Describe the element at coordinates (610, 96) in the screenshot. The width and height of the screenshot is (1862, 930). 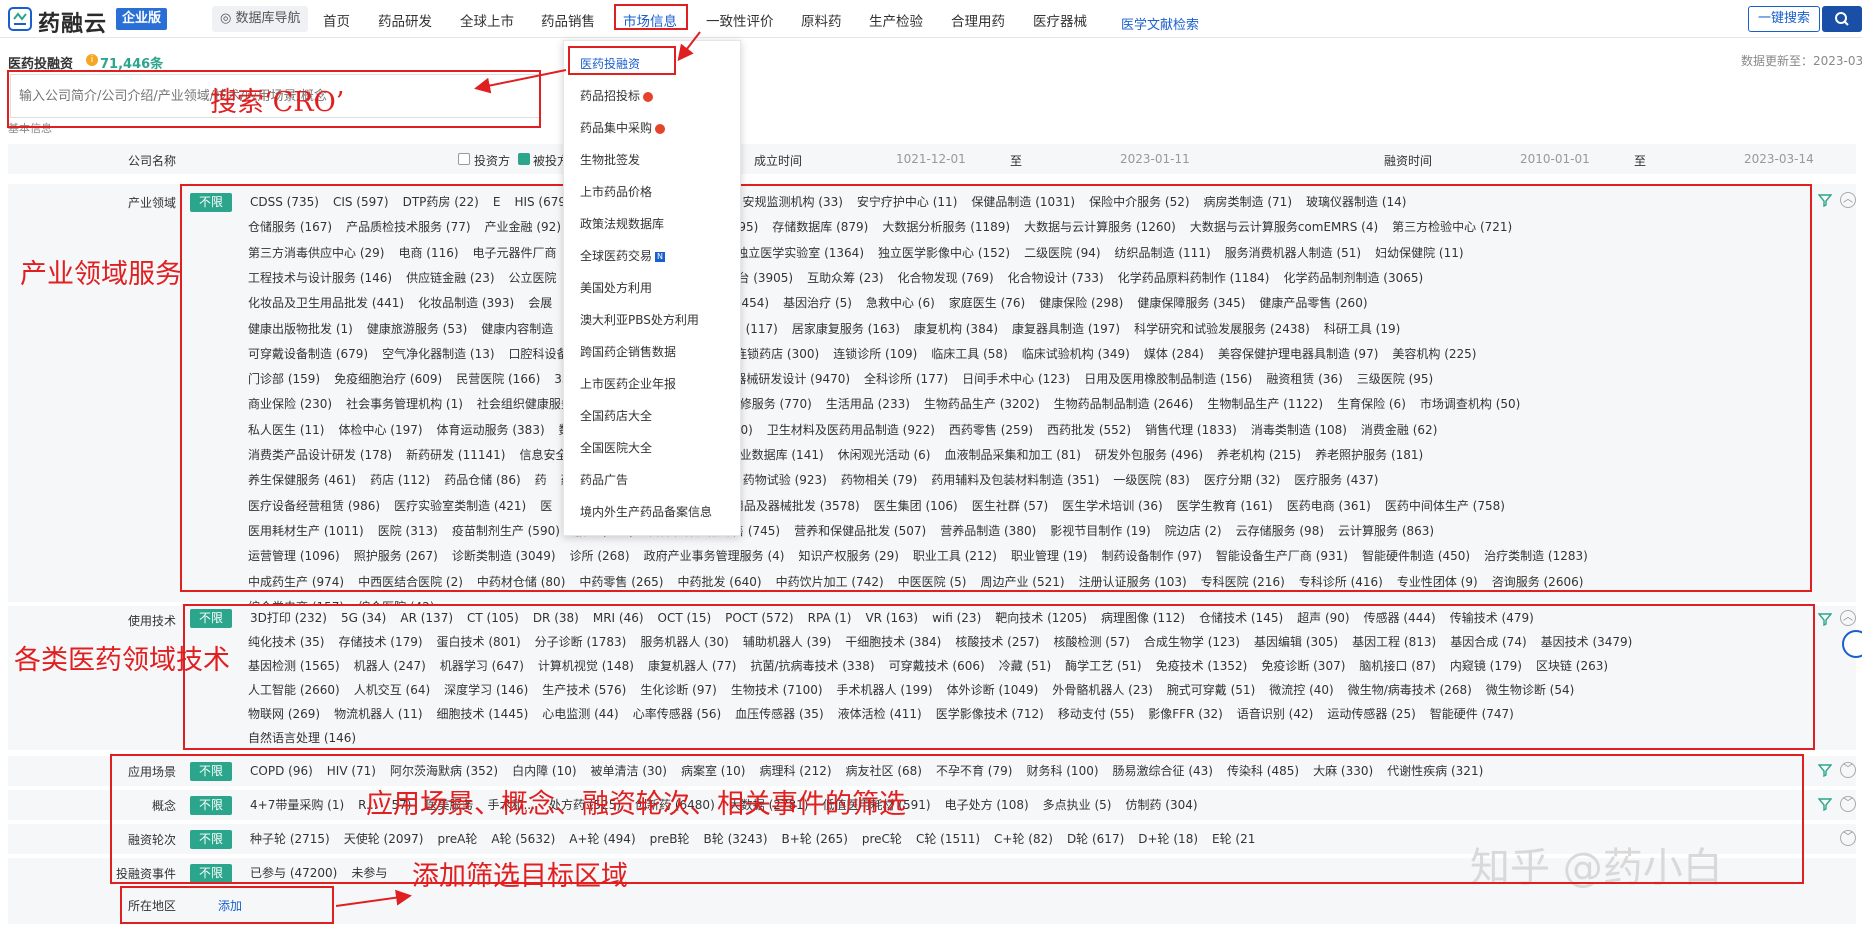
I see `dropdown-item-label: 药品招投标` at that location.